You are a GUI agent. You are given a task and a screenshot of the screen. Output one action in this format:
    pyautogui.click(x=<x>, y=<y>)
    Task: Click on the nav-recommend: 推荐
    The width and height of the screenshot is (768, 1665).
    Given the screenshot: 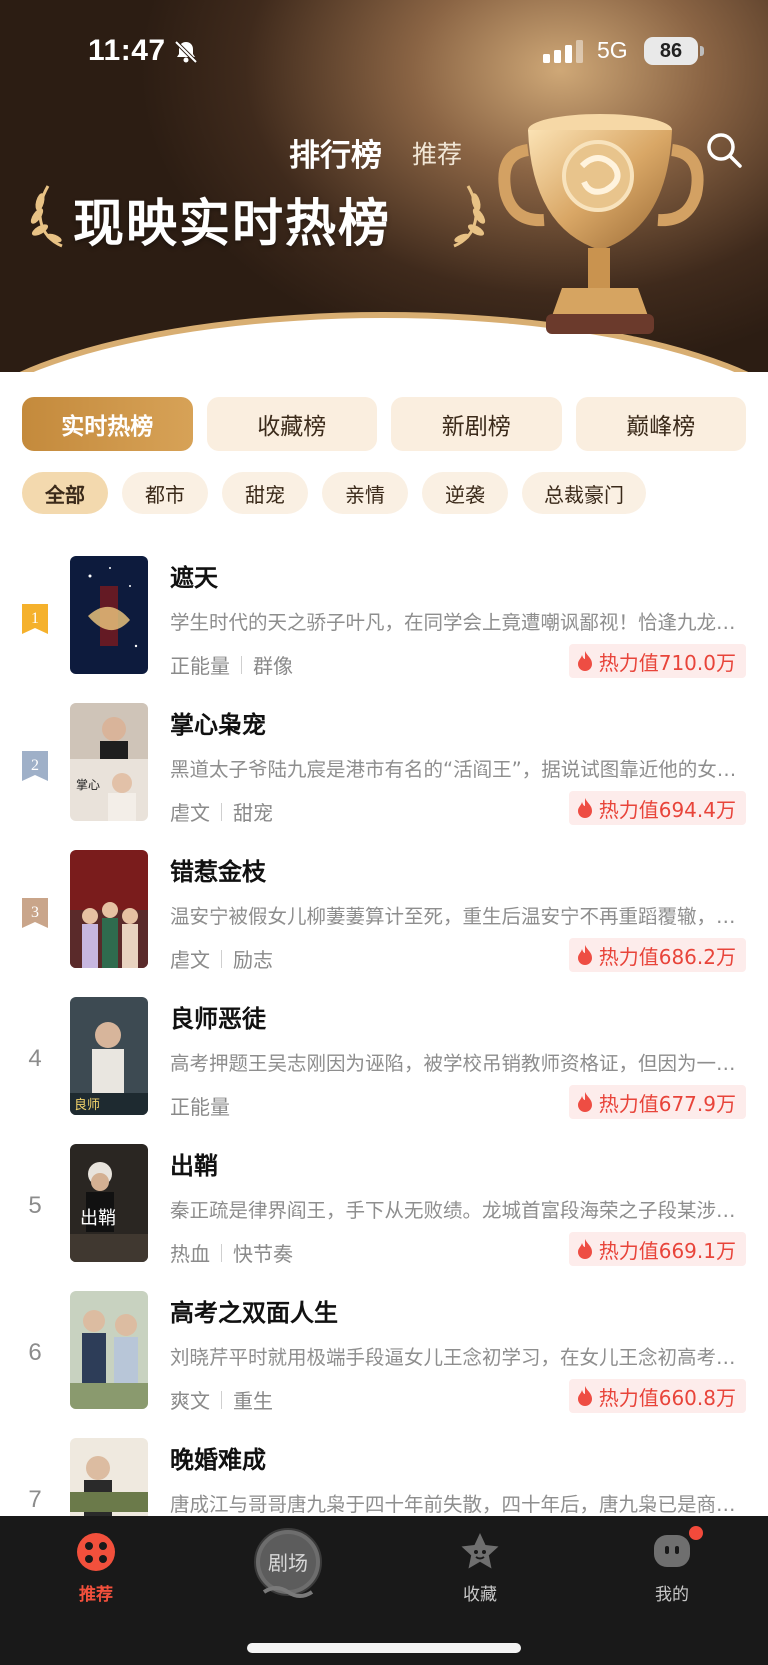 What is the action you would take?
    pyautogui.click(x=96, y=1567)
    